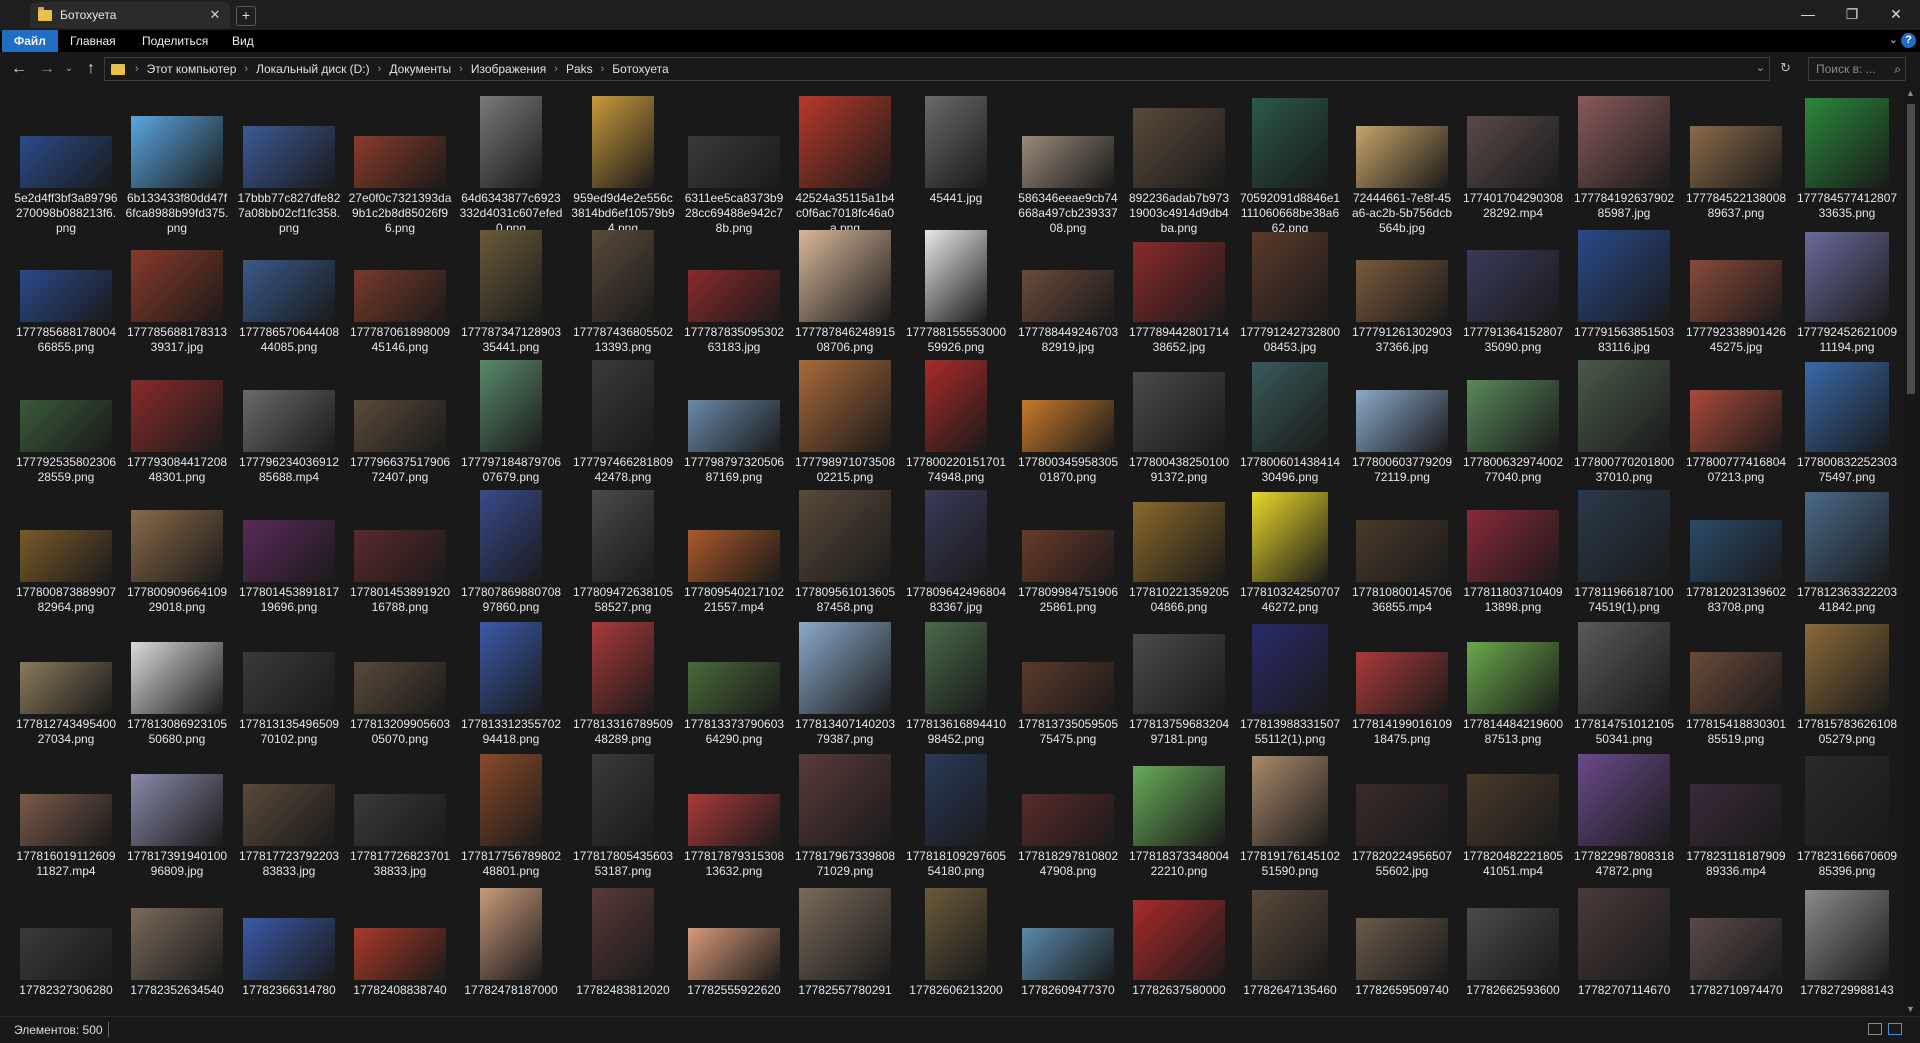 This screenshot has height=1043, width=1920. I want to click on file-item: 17780145389181719696.png, so click(289, 552).